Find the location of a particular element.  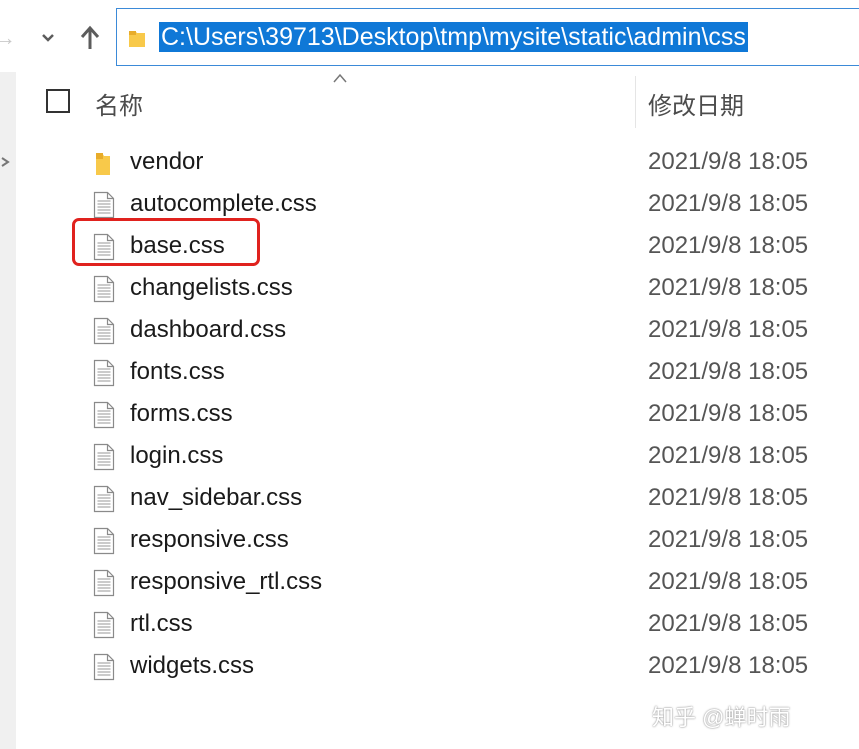

file-name: responsive_rtl.css is located at coordinates (226, 582).